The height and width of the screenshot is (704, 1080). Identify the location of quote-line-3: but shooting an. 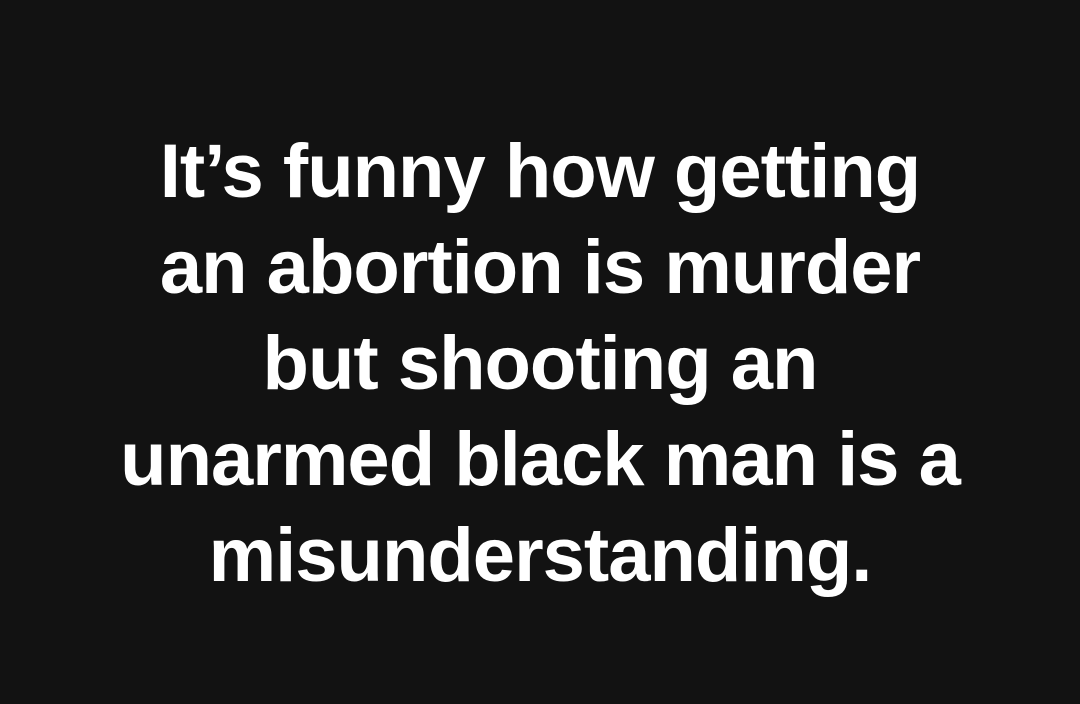
(540, 363).